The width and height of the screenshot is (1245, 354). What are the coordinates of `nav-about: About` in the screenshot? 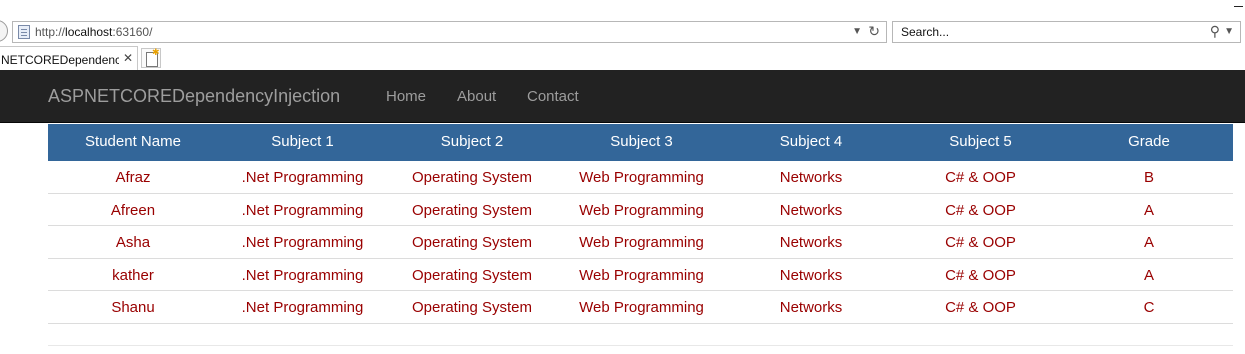 It's located at (476, 96).